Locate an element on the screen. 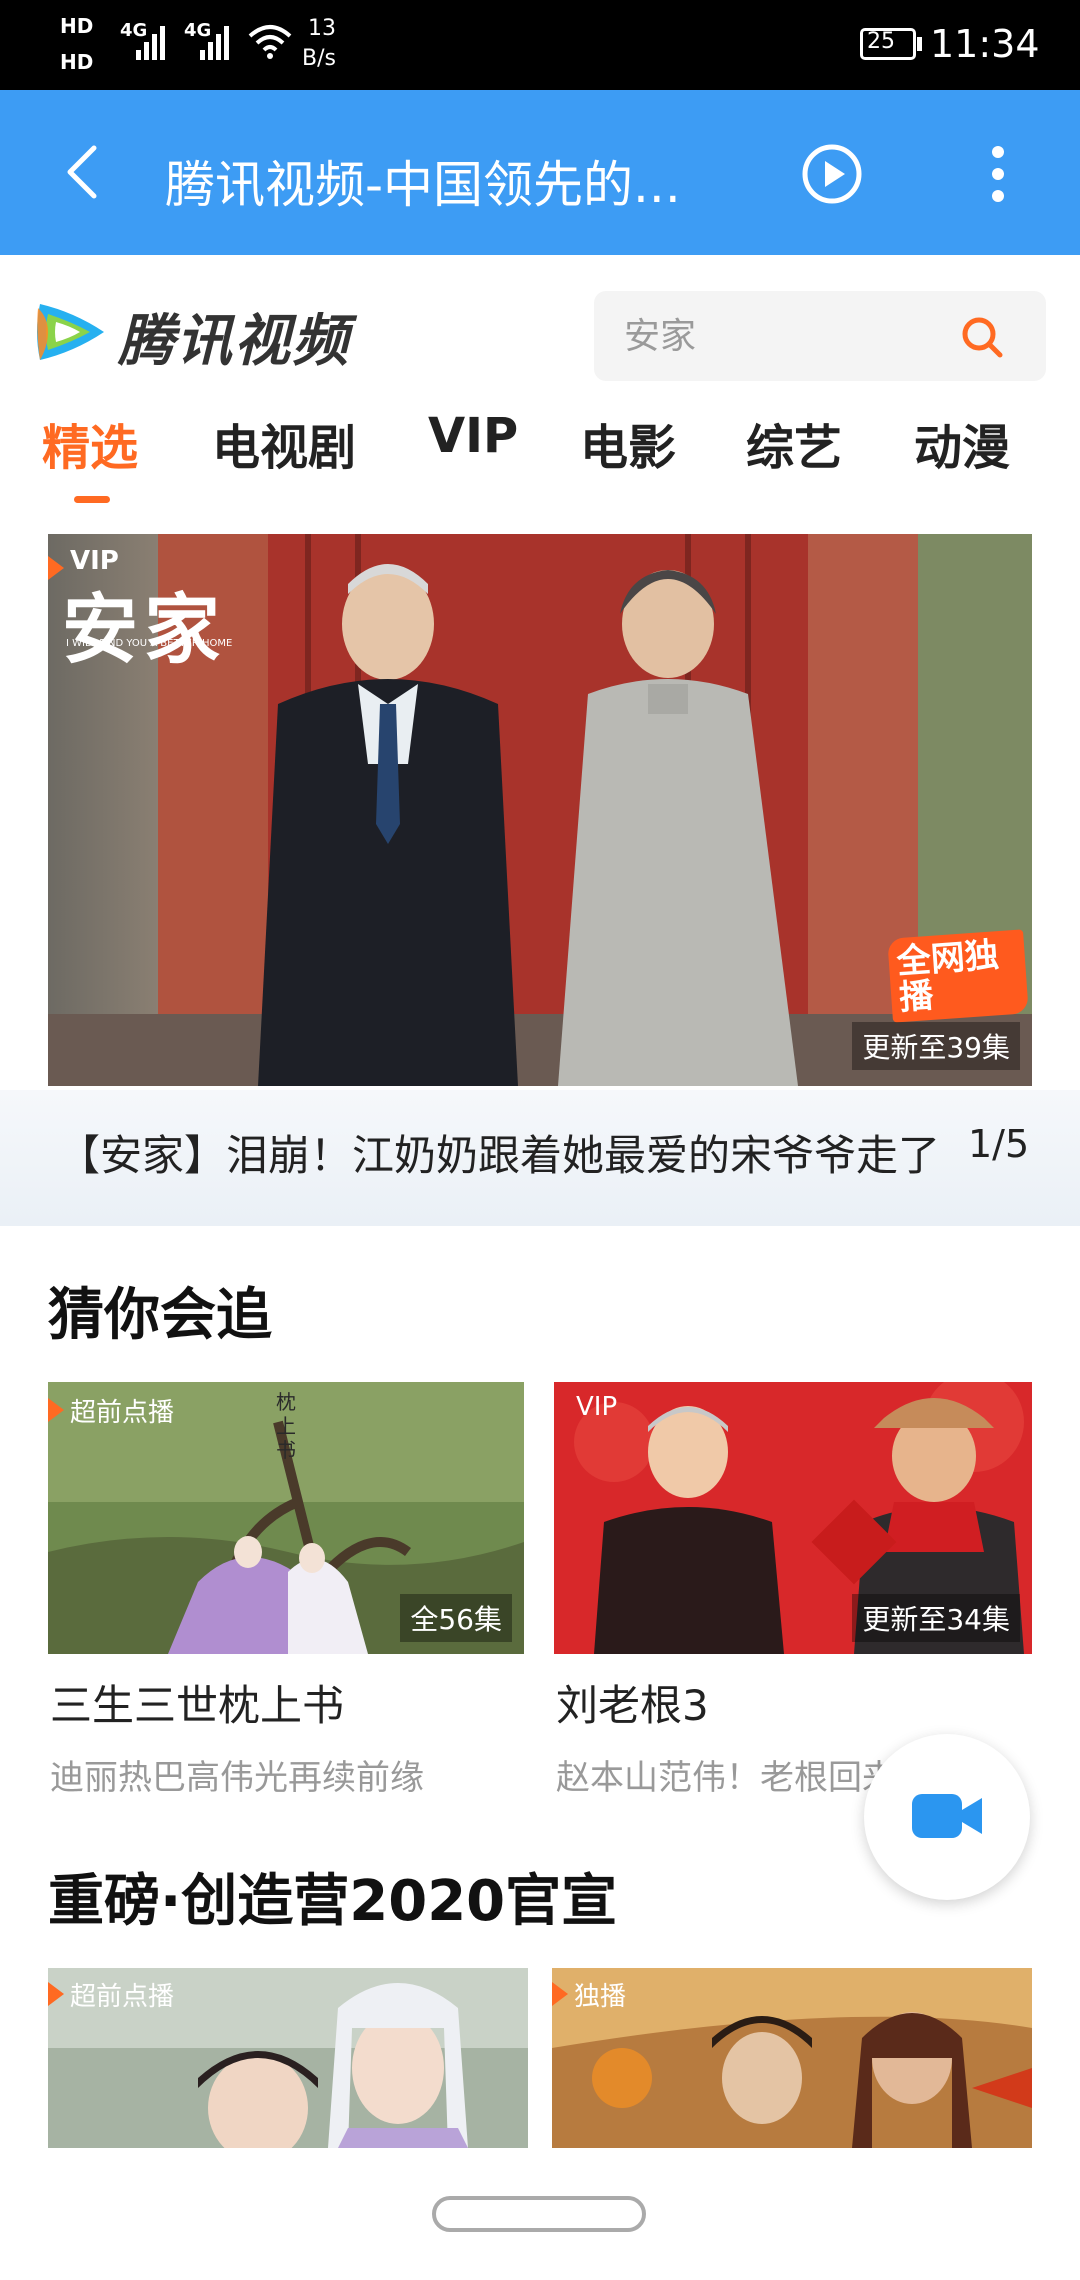 The width and height of the screenshot is (1080, 2280). search-input is located at coordinates (782, 336).